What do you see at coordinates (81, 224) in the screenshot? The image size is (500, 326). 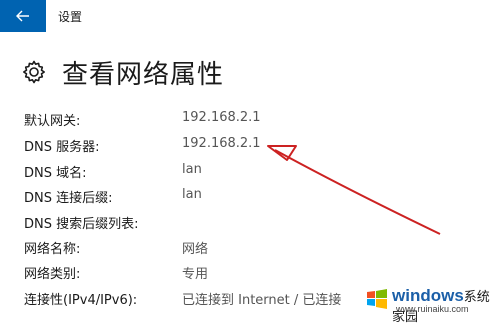 I see `property-label: DNS 搜索后缀列表:` at bounding box center [81, 224].